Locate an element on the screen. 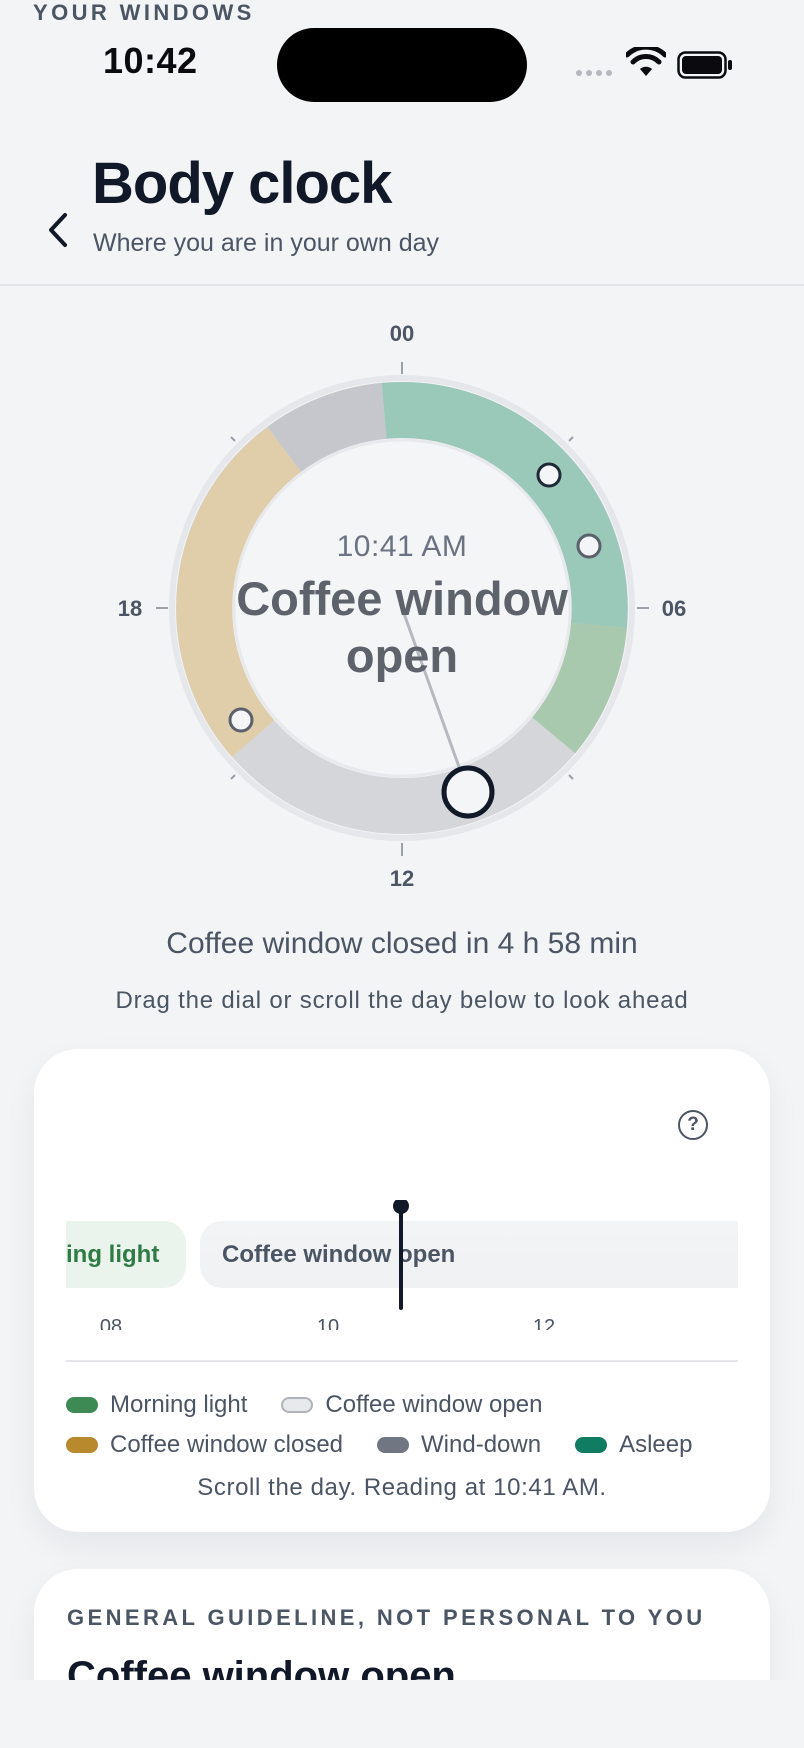  legend-item-wind-down: Wind-down is located at coordinates (459, 1445).